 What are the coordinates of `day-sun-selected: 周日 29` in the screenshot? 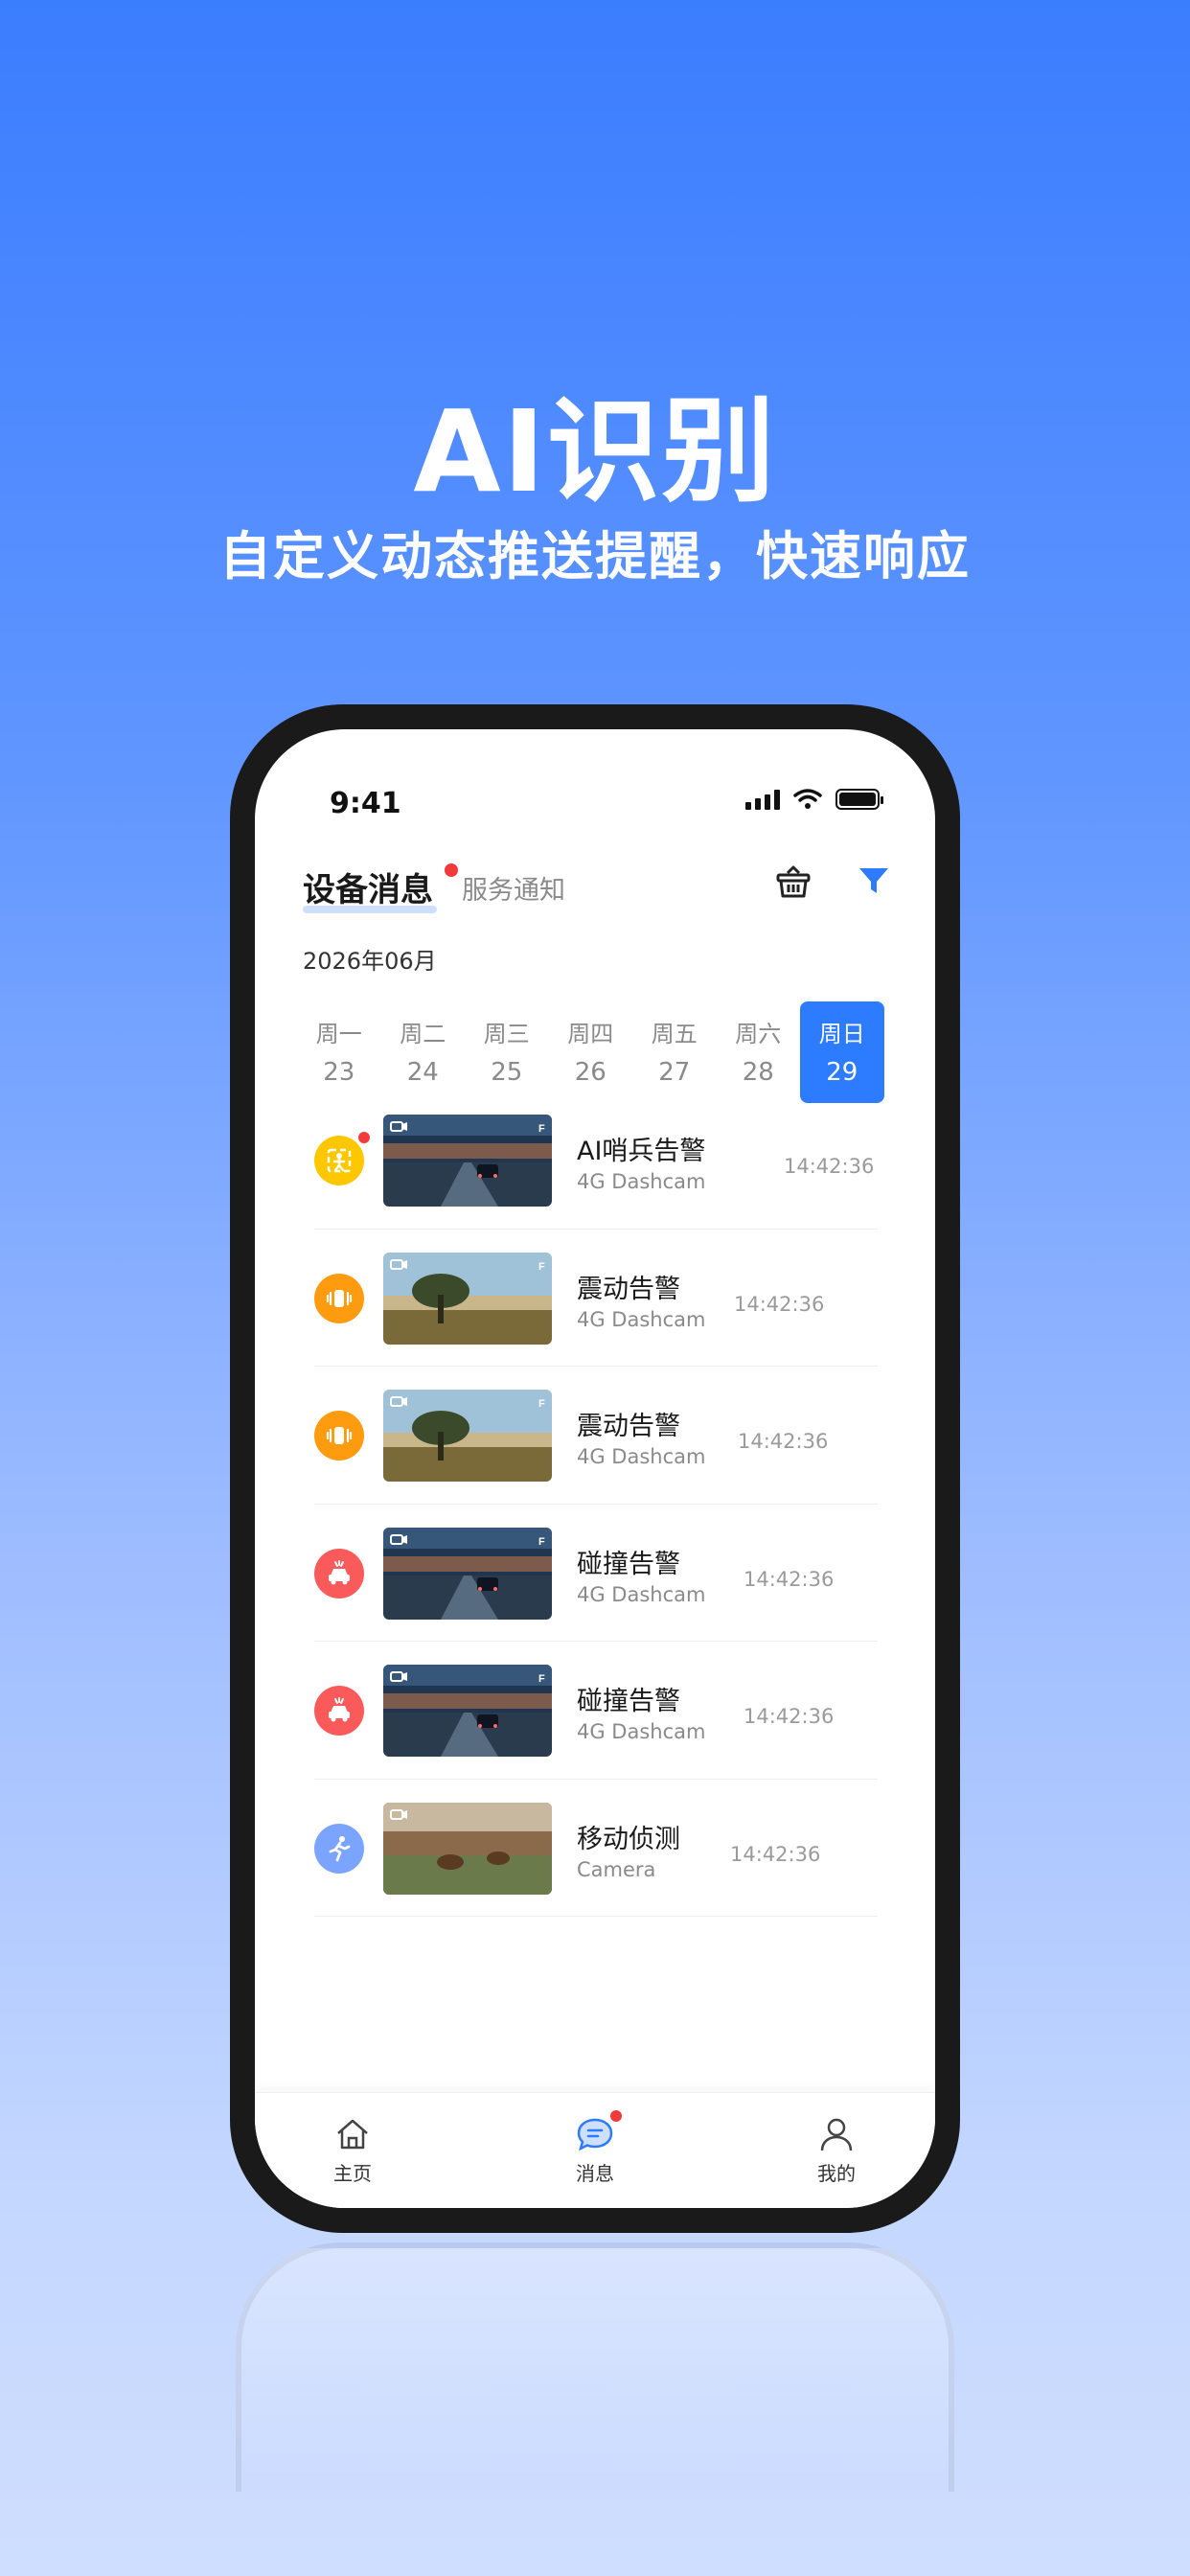 It's located at (842, 1052).